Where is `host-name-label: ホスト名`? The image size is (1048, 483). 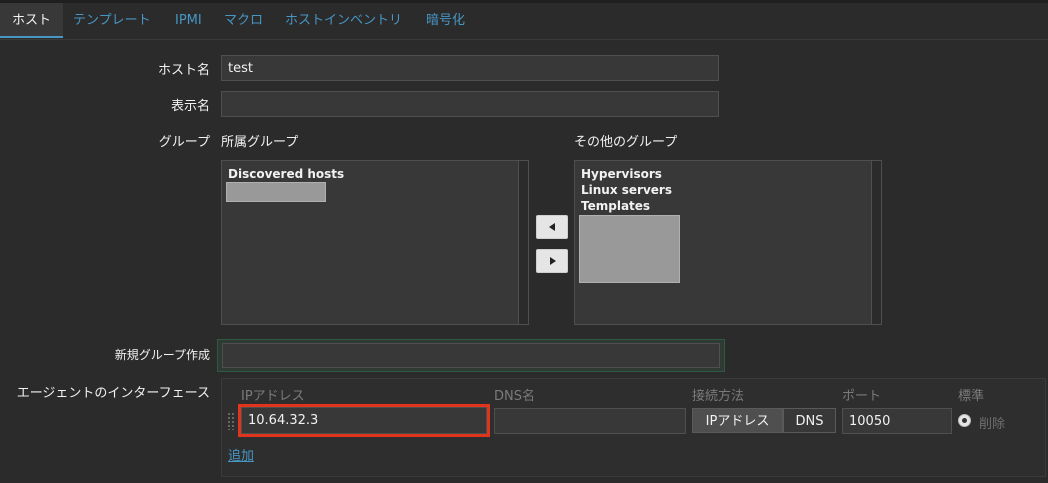
host-name-label: ホスト名 is located at coordinates (183, 70).